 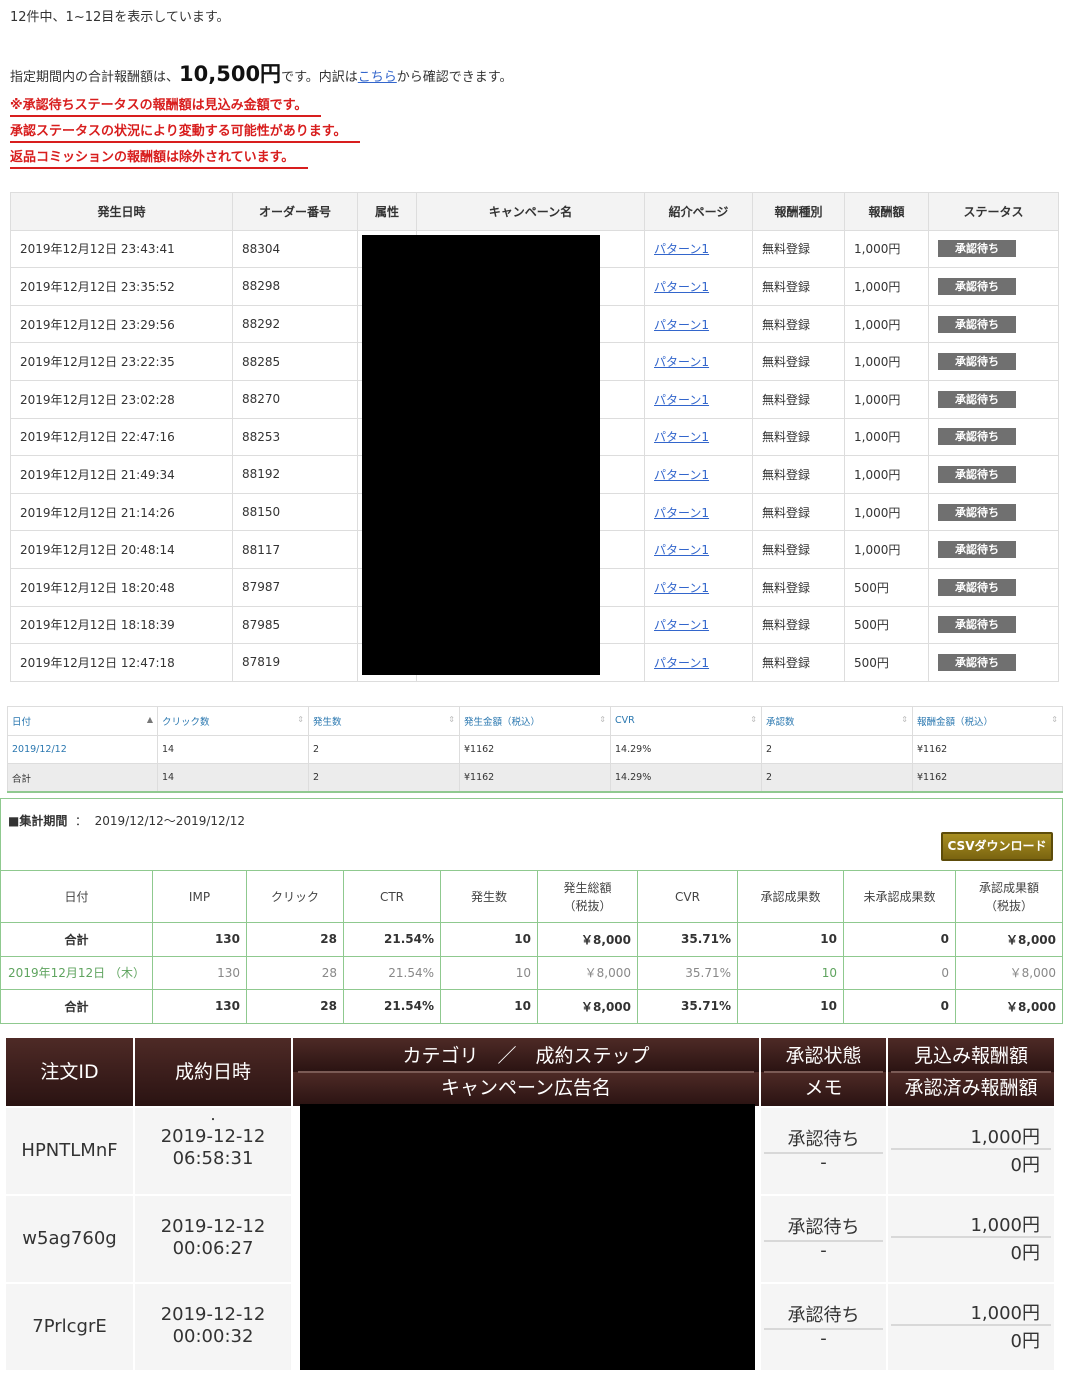 What do you see at coordinates (527, 1237) in the screenshot?
I see `redacted-area` at bounding box center [527, 1237].